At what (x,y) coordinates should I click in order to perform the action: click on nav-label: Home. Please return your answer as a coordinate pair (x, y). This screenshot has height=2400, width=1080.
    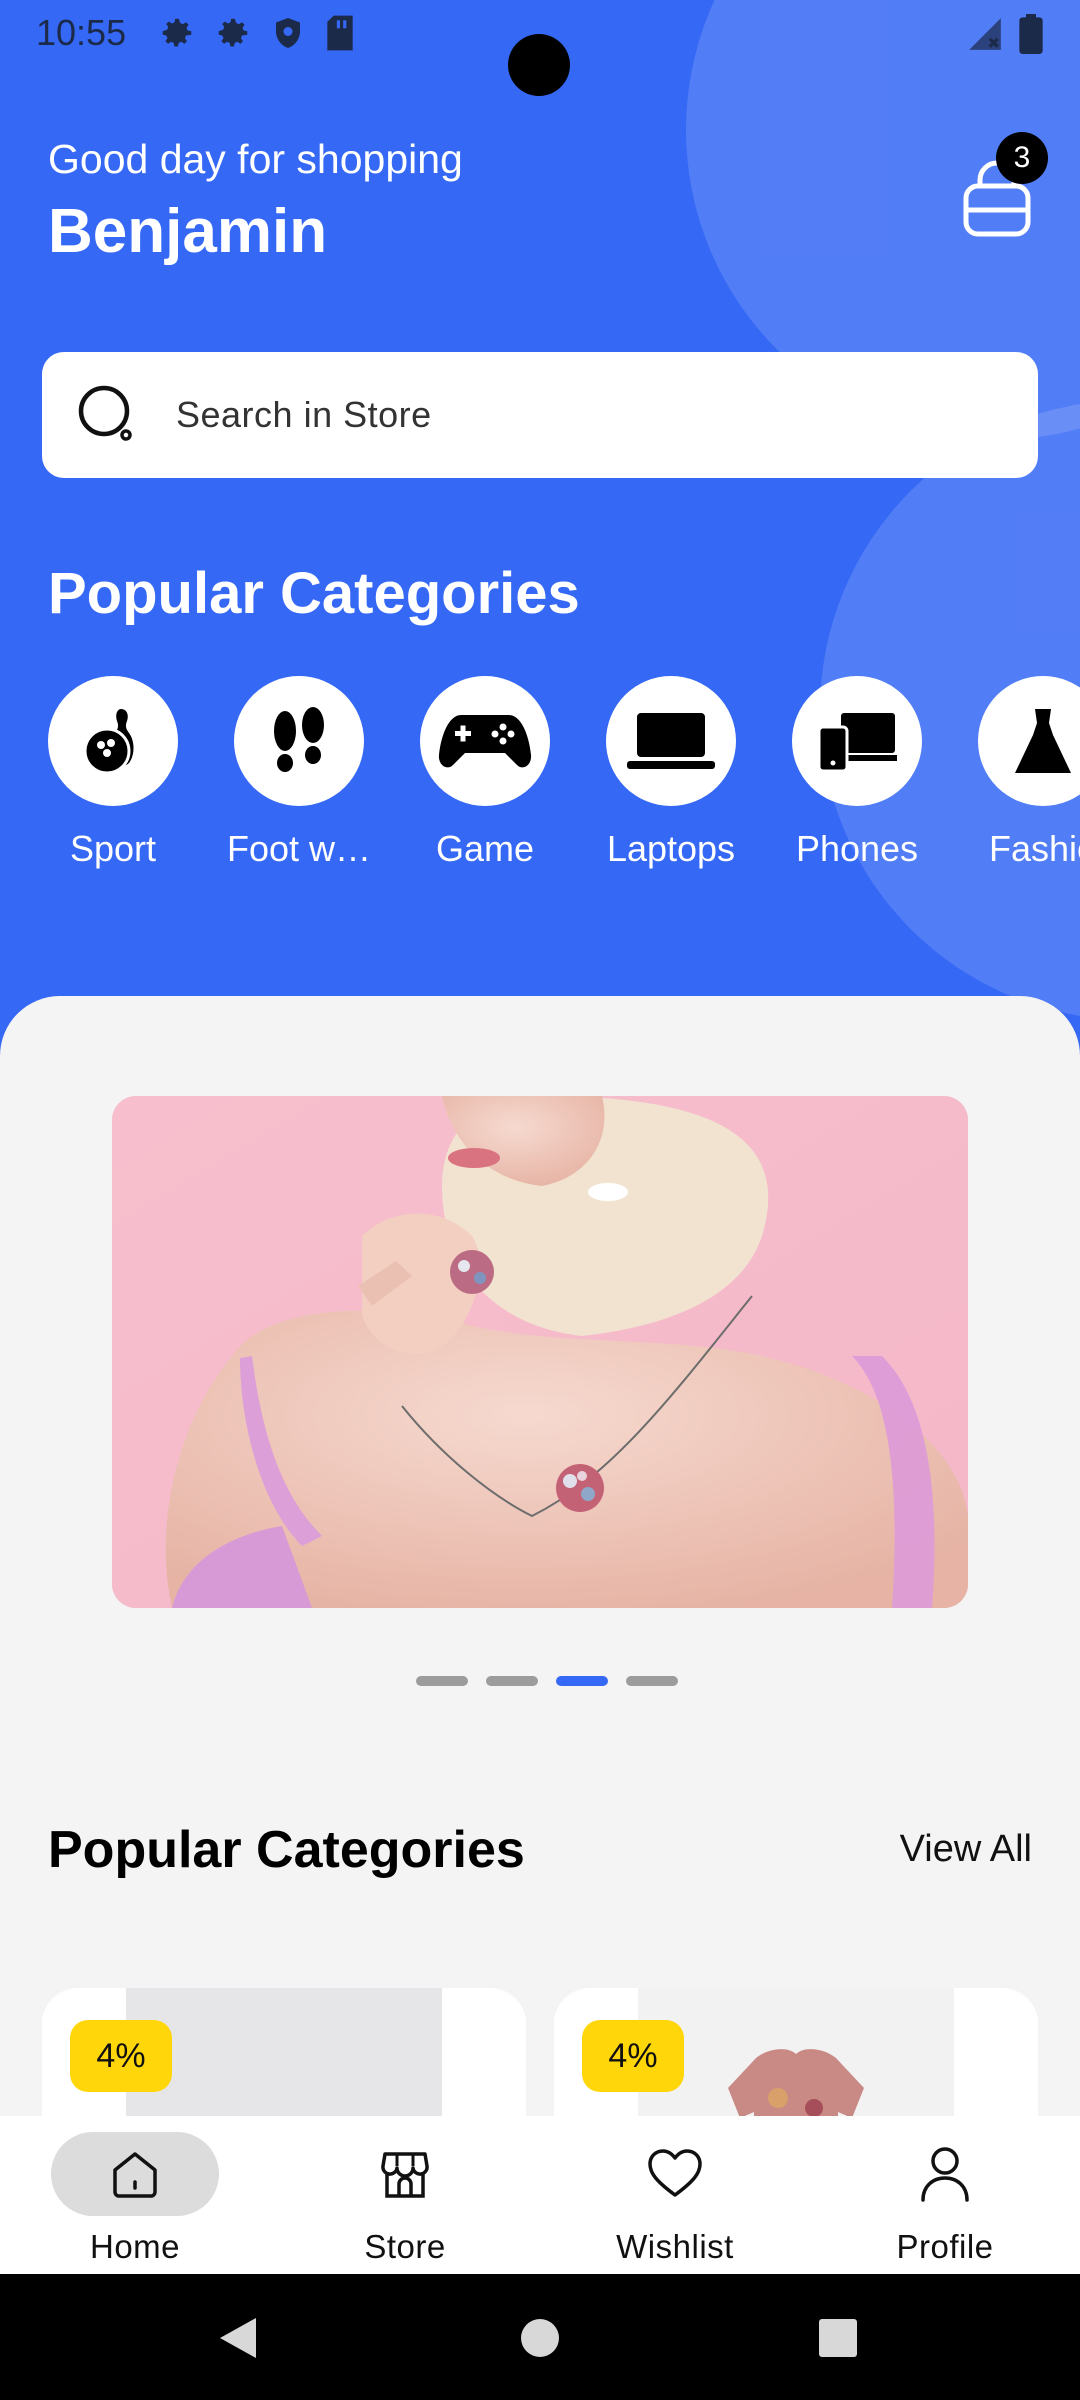
    Looking at the image, I should click on (135, 2246).